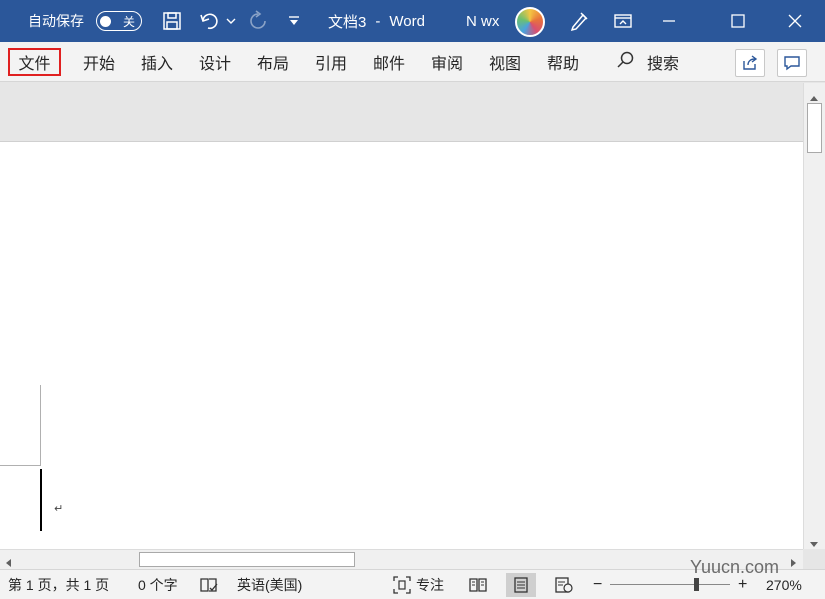 The width and height of the screenshot is (825, 599). I want to click on horizontal-scrollbar, so click(401, 559).